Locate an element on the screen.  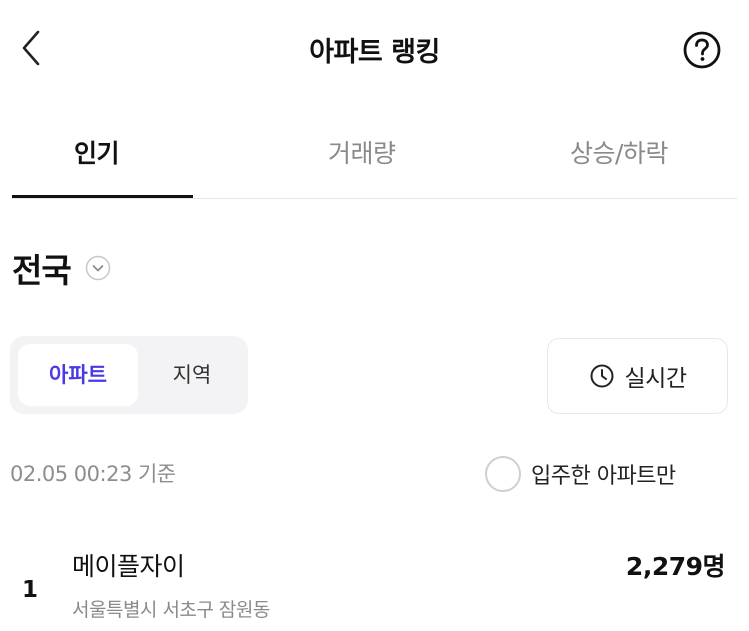
apartment-name: 메이플자이 is located at coordinates (128, 566).